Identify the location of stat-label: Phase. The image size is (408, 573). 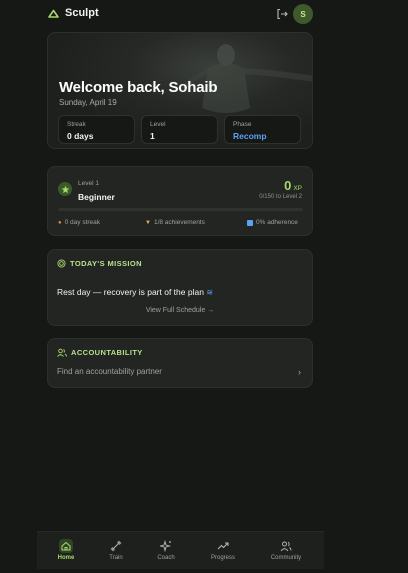
(242, 124).